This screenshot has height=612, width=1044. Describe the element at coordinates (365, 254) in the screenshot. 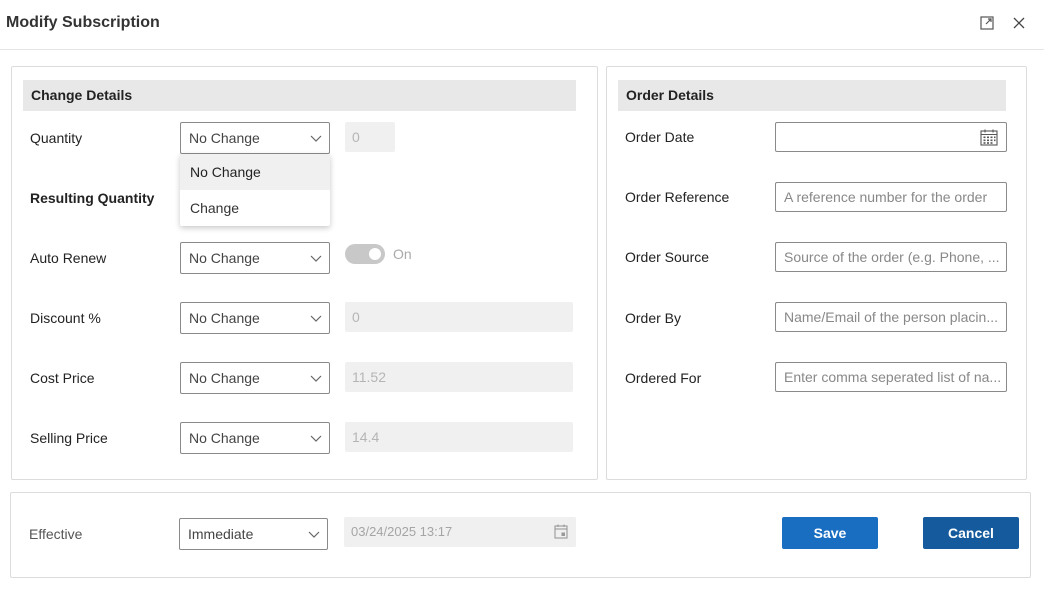

I see `auto-renew-toggle` at that location.